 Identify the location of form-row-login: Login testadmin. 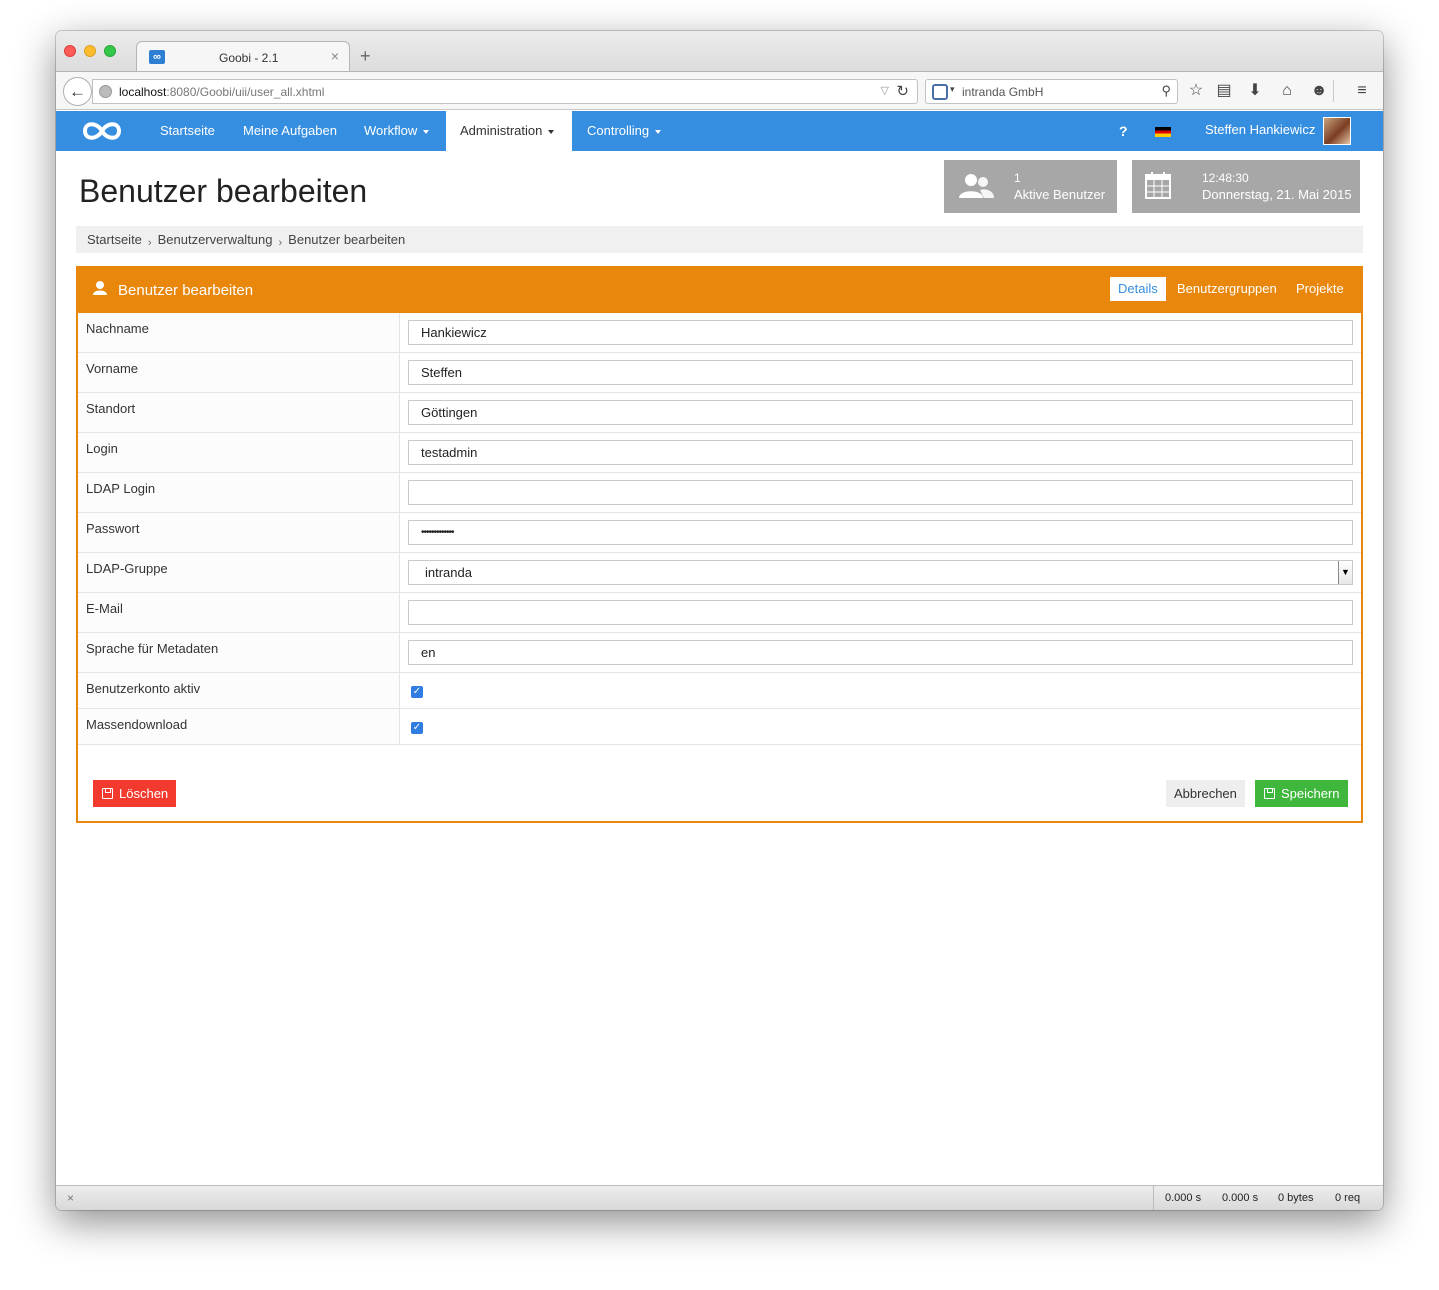
(719, 452).